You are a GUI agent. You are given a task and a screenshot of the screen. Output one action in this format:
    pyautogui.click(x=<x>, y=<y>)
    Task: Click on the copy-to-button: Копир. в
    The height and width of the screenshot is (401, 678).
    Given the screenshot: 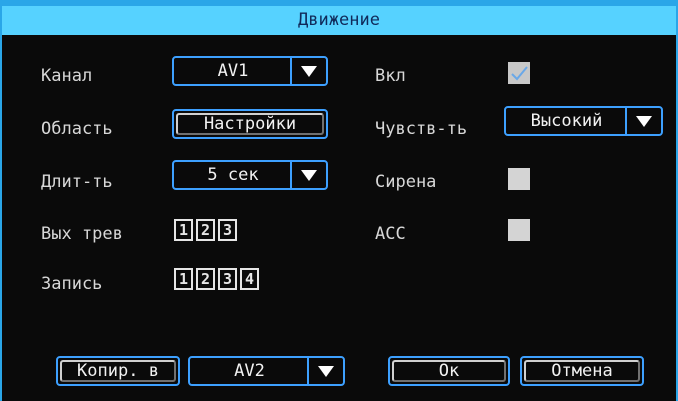 What is the action you would take?
    pyautogui.click(x=118, y=371)
    